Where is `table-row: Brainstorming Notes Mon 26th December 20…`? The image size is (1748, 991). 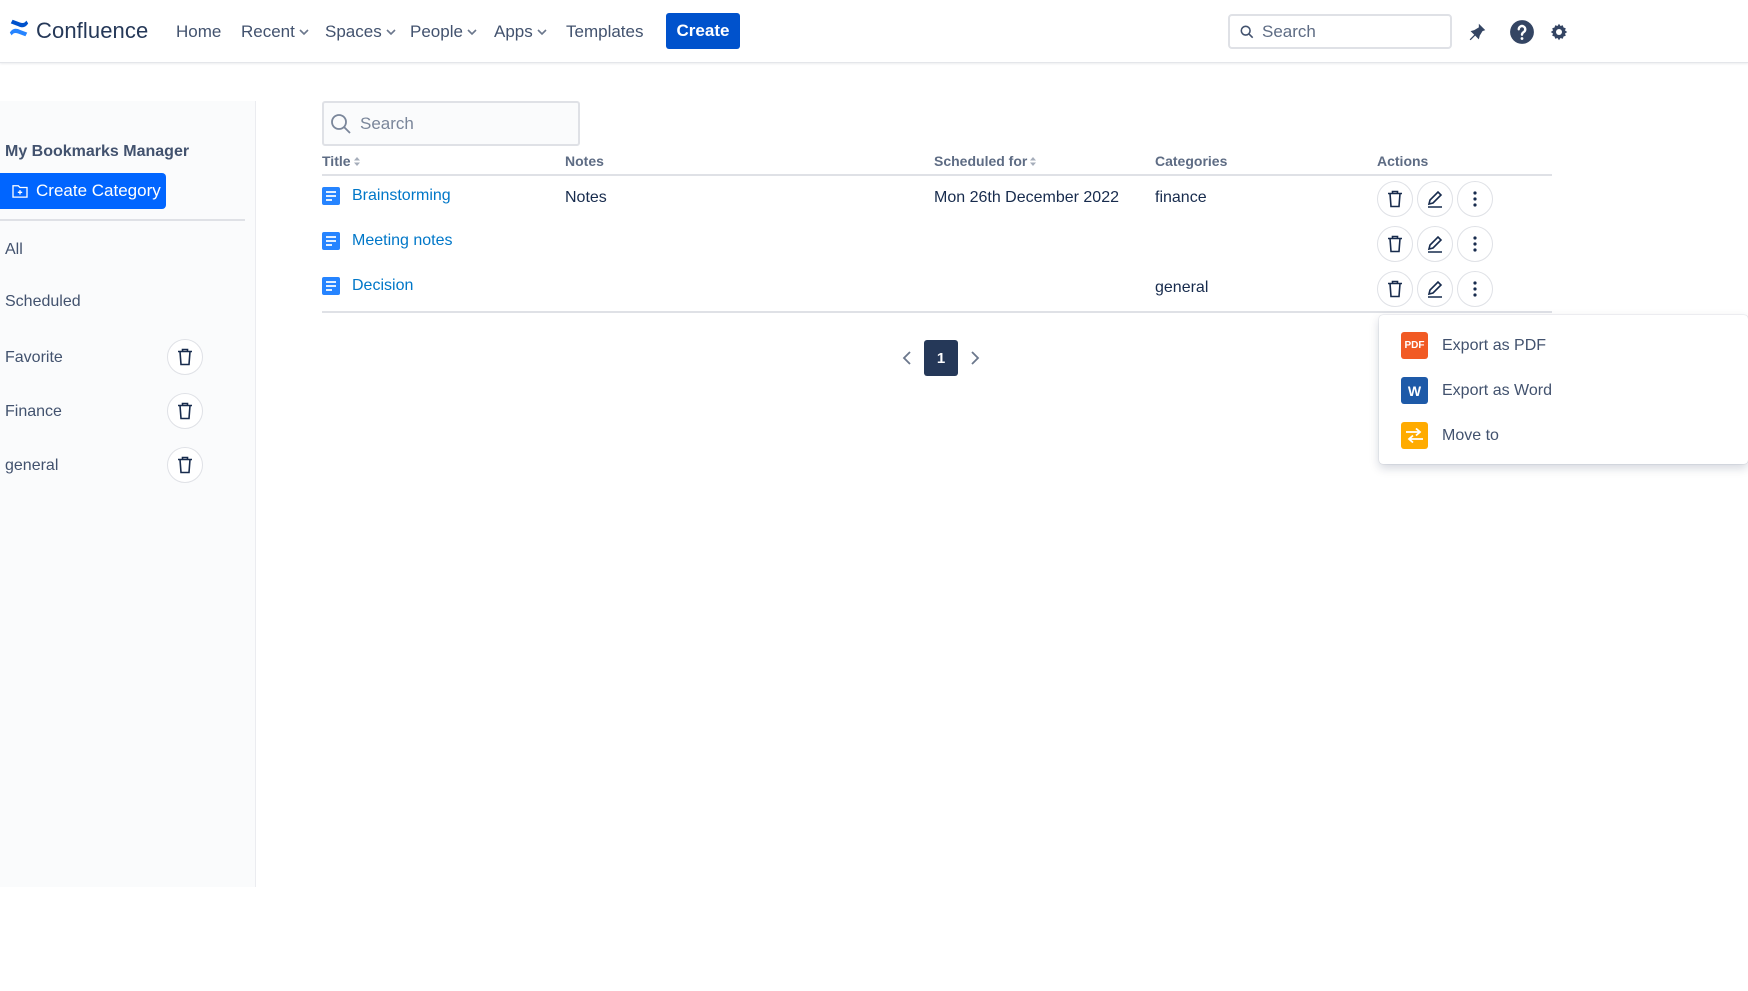
table-row: Brainstorming Notes Mon 26th December 20… is located at coordinates (874, 199).